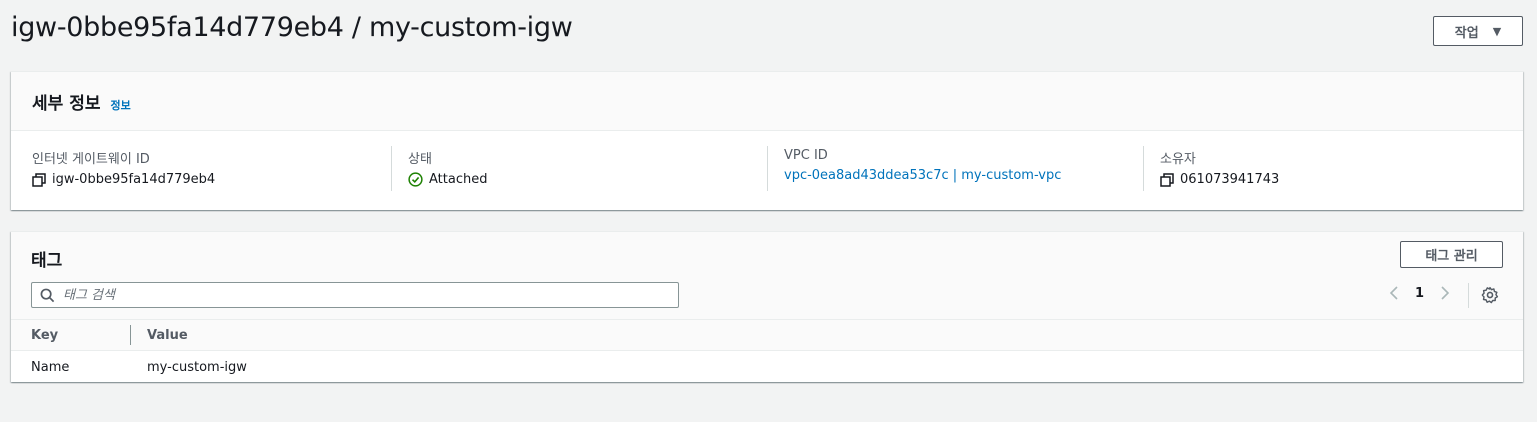  What do you see at coordinates (120, 105) in the screenshot?
I see `info-link: 정보` at bounding box center [120, 105].